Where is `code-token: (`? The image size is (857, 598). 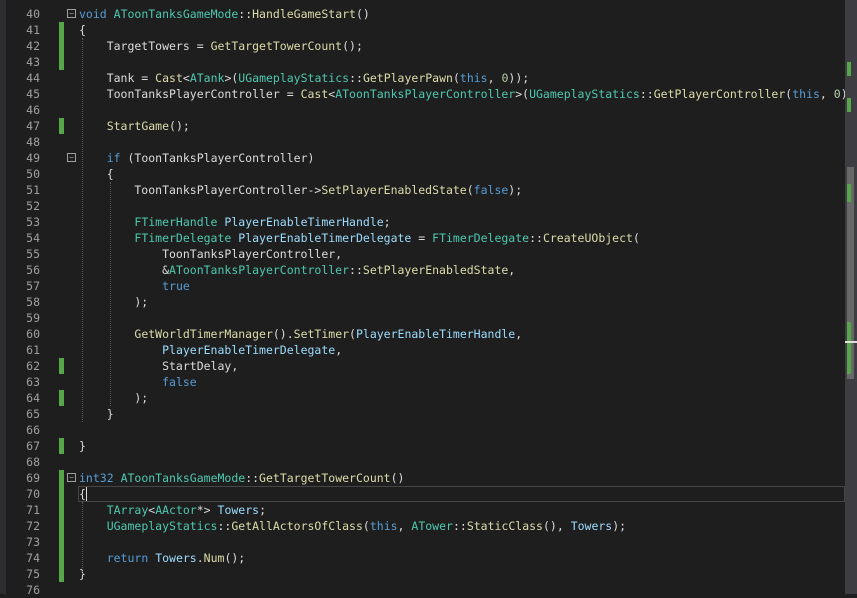
code-token: ( is located at coordinates (352, 334).